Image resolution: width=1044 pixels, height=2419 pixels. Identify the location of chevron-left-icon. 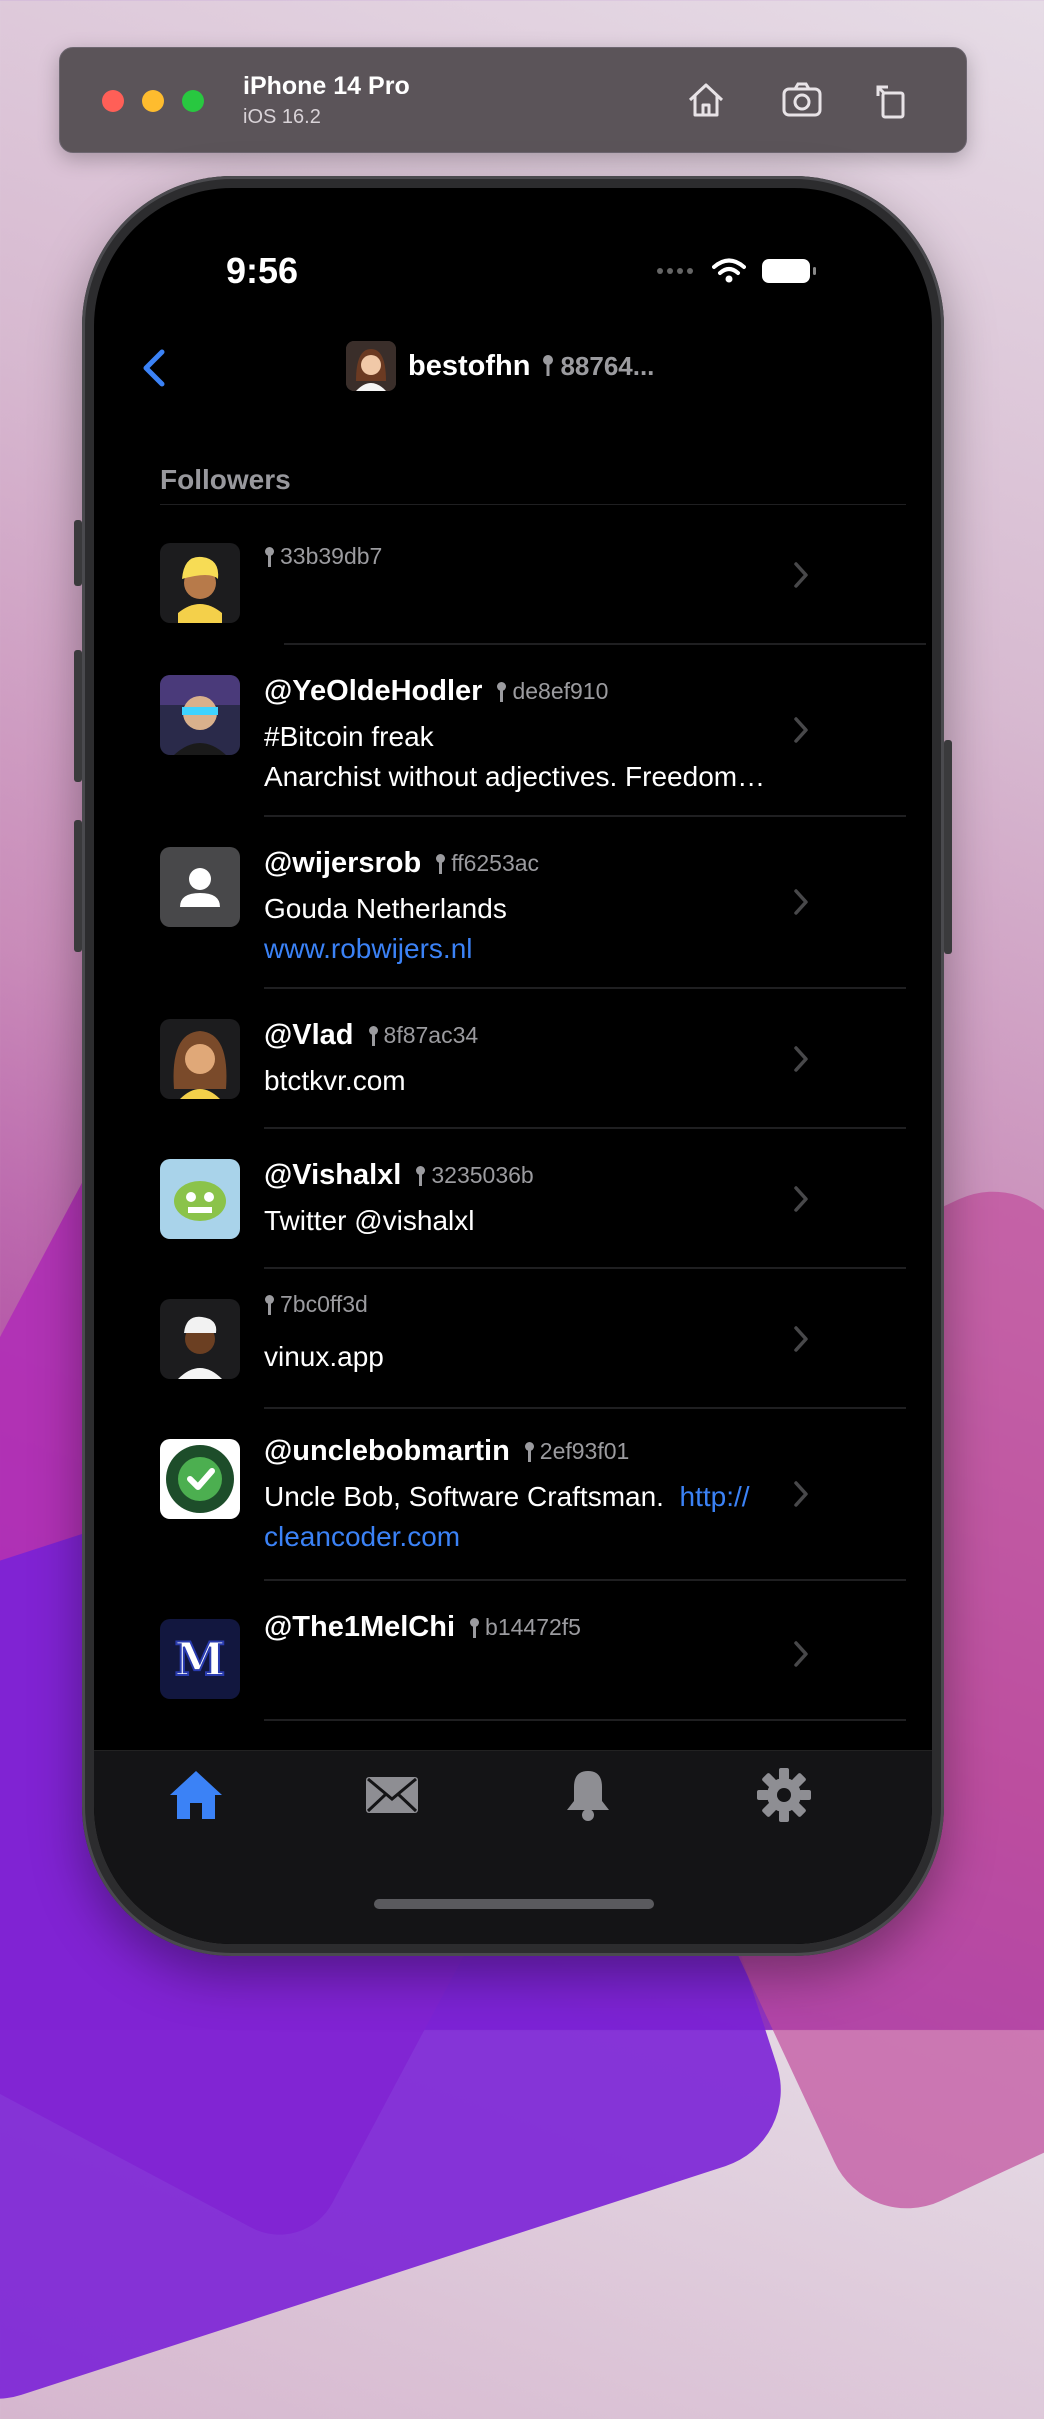
(154, 368).